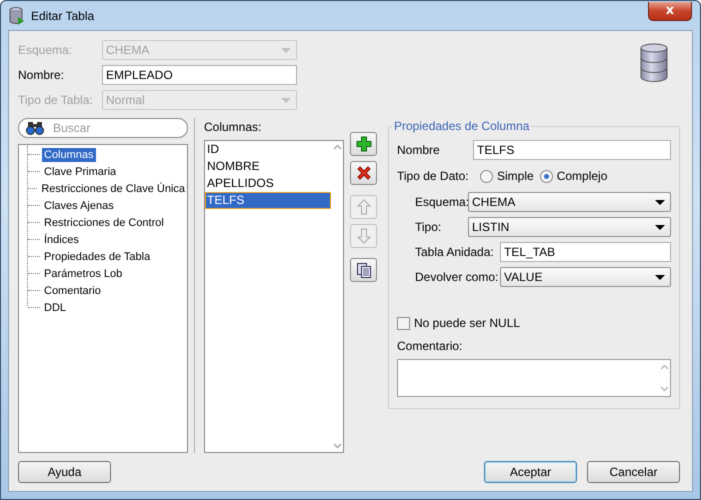  What do you see at coordinates (113, 189) in the screenshot?
I see `tree-item: Restricciones de Clave Única` at bounding box center [113, 189].